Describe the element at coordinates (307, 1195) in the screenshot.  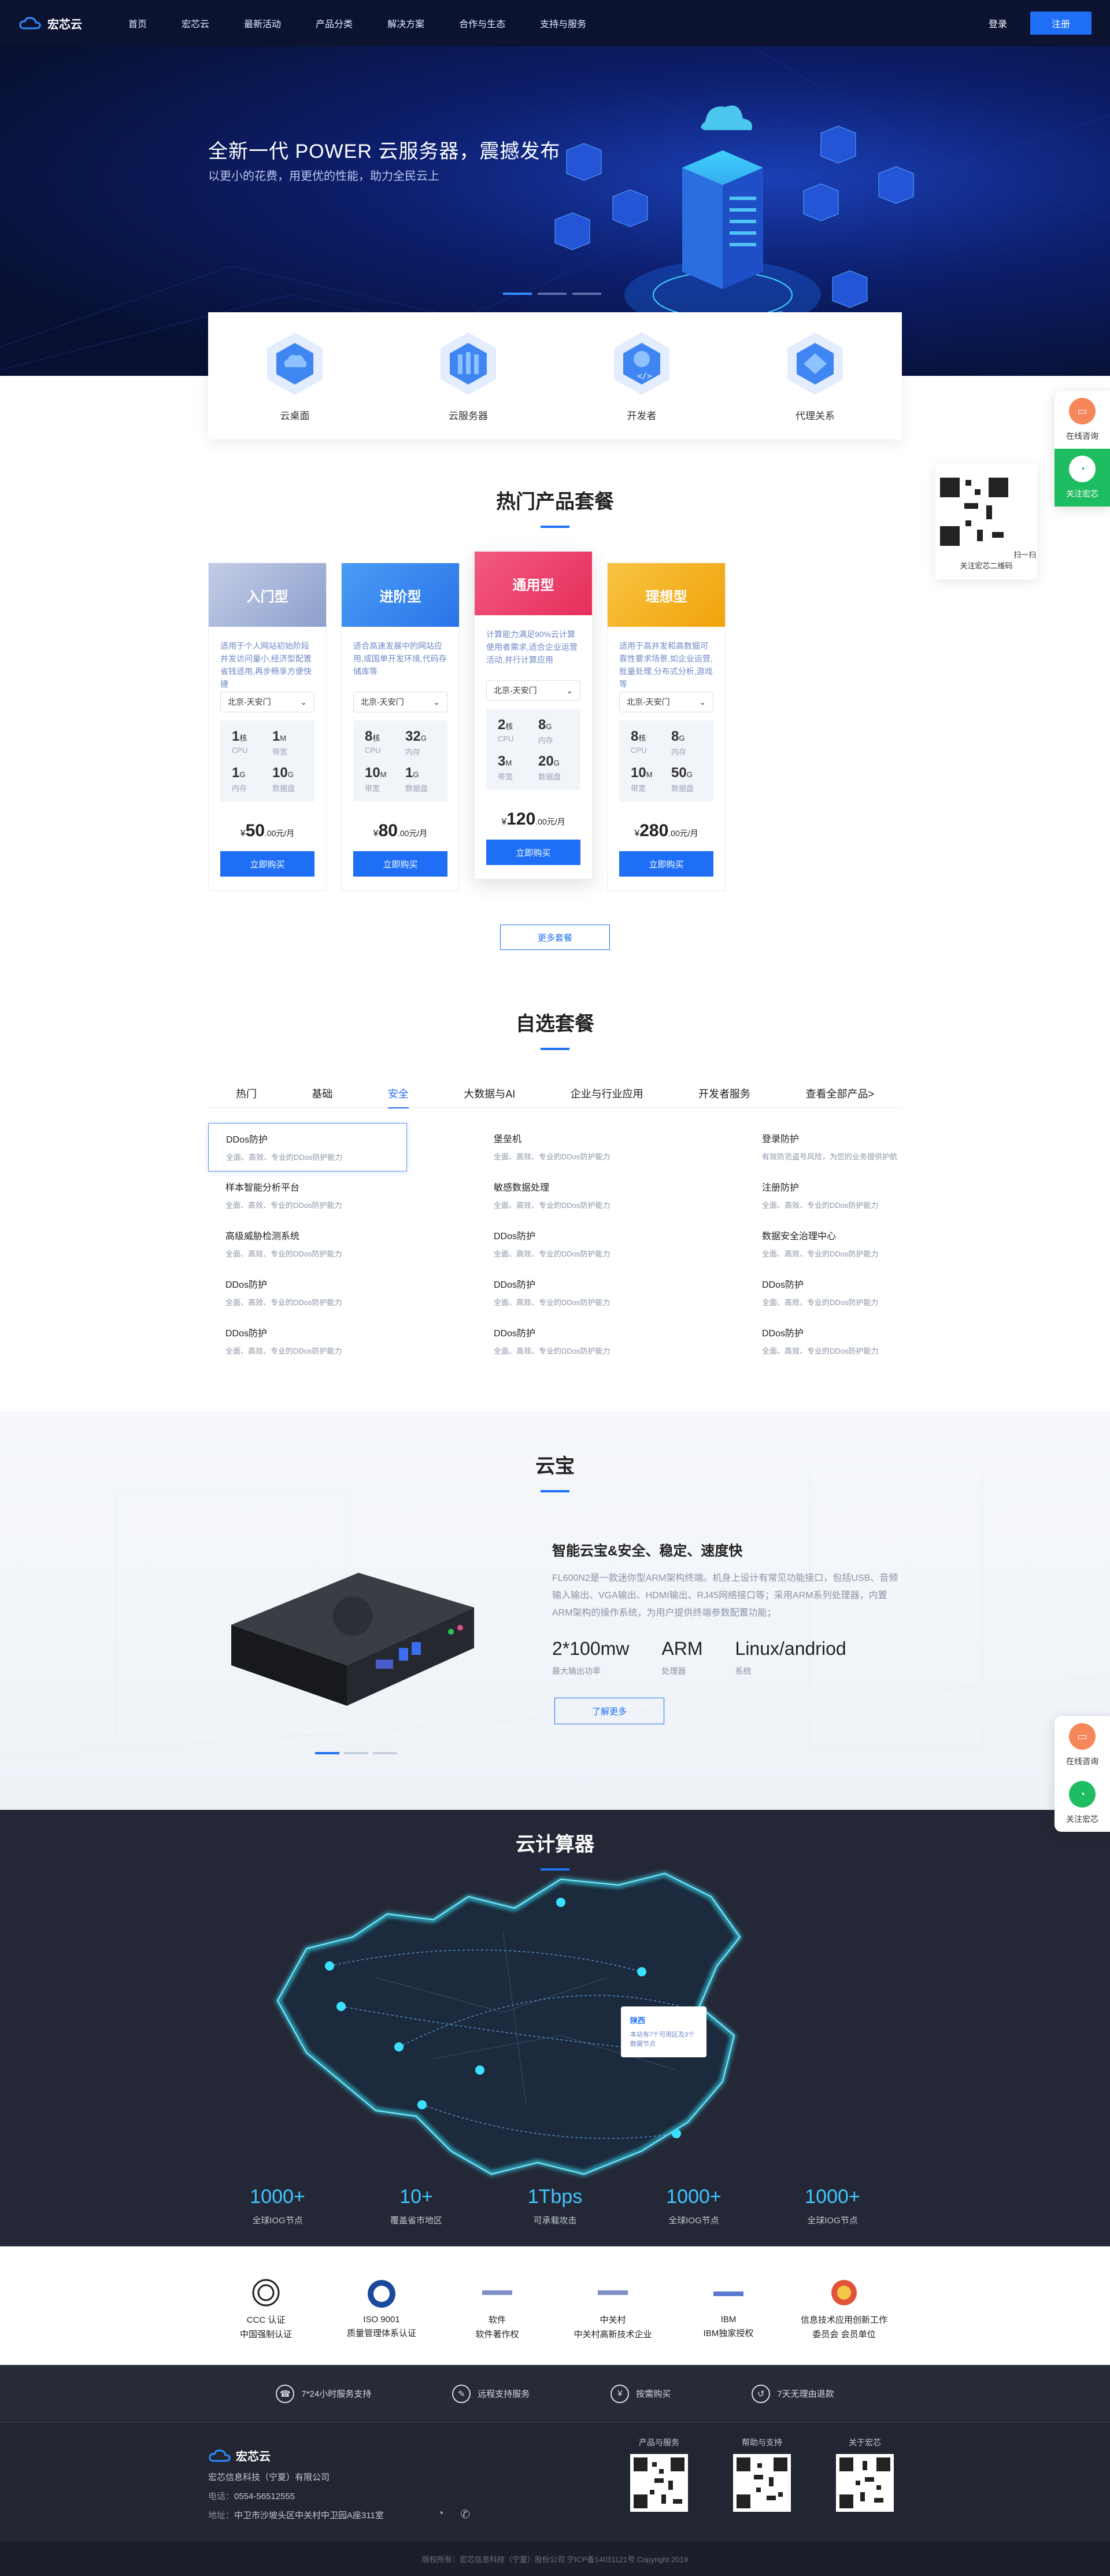
I see `list-item: 样本智能分析平台 全面、高效、专业的DDos防护能力` at that location.